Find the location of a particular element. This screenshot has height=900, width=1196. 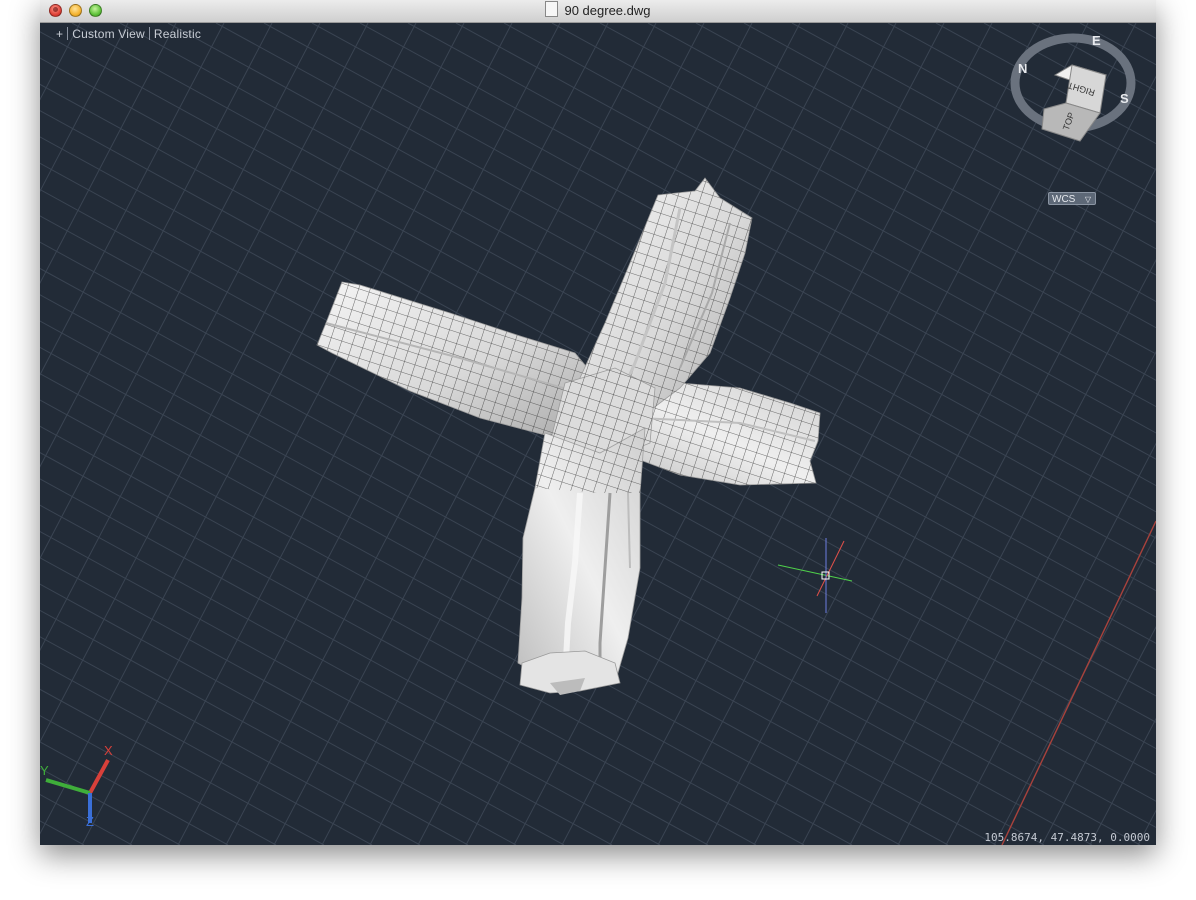

compass-south-label: S is located at coordinates (1124, 98).